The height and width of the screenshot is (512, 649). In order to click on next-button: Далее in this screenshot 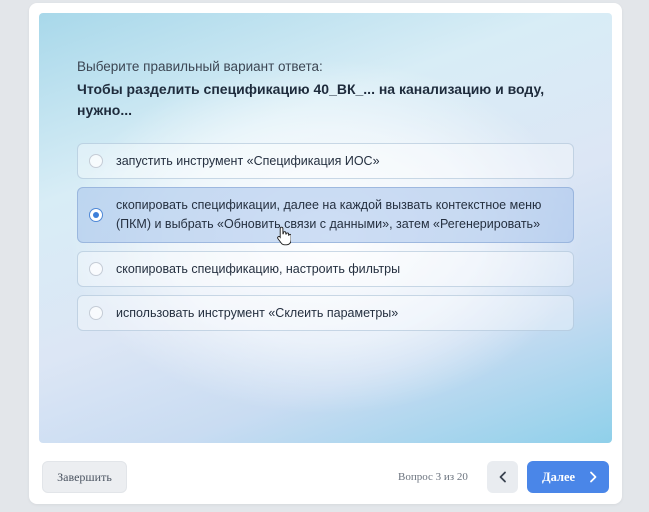, I will do `click(568, 477)`.